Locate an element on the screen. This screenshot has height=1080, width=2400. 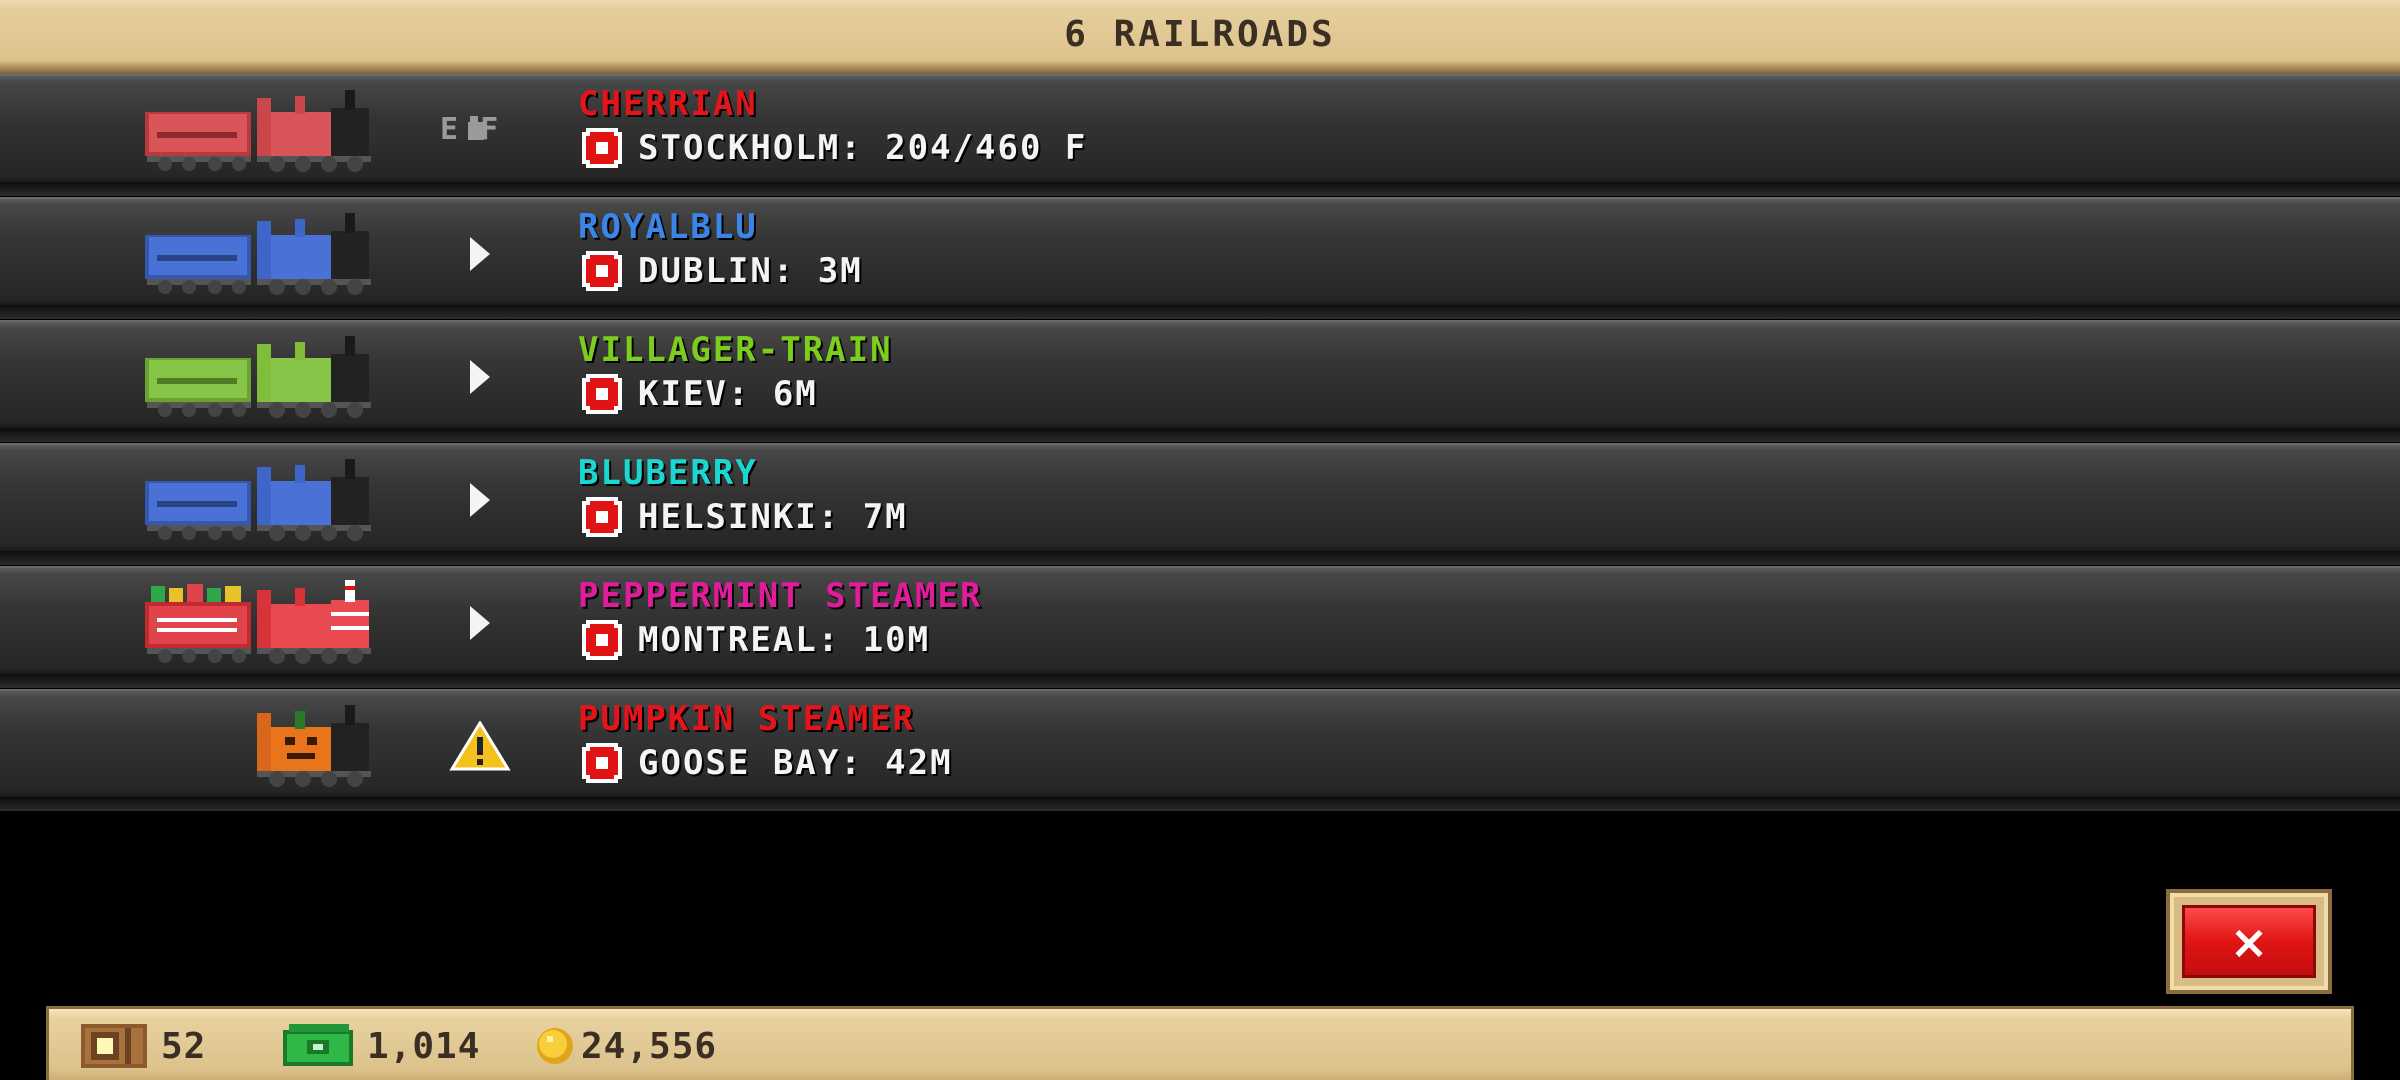
route-info: KIEV: 6M is located at coordinates (699, 394).